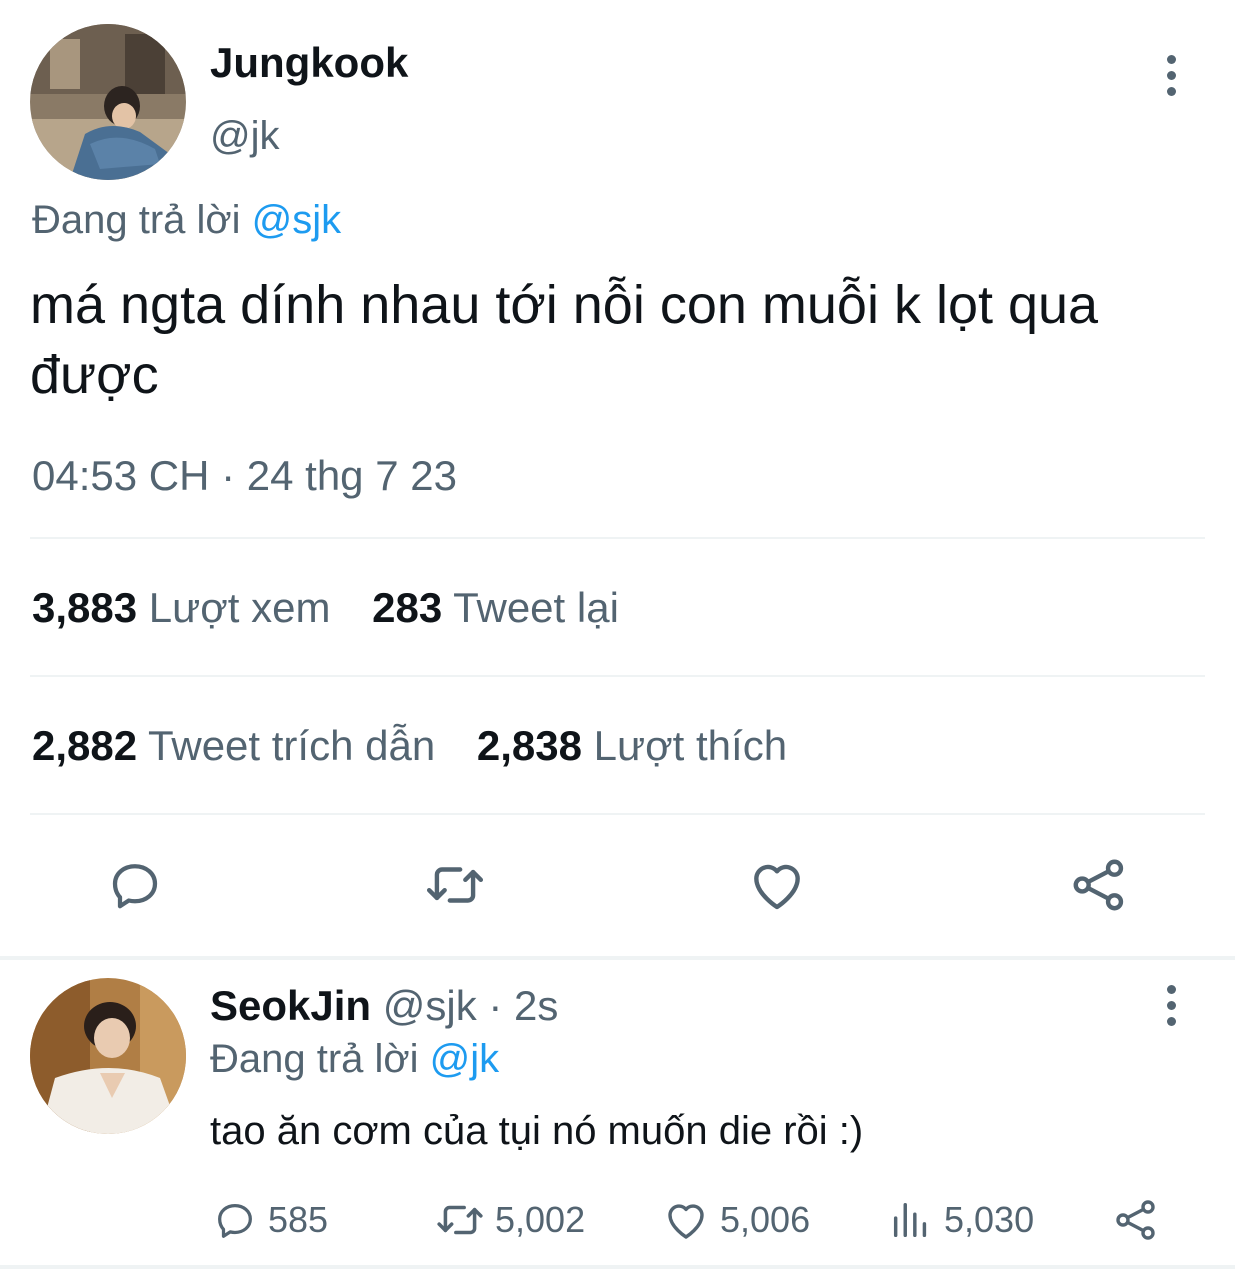  What do you see at coordinates (290, 1005) in the screenshot?
I see `reply-author-name: SeokJin` at bounding box center [290, 1005].